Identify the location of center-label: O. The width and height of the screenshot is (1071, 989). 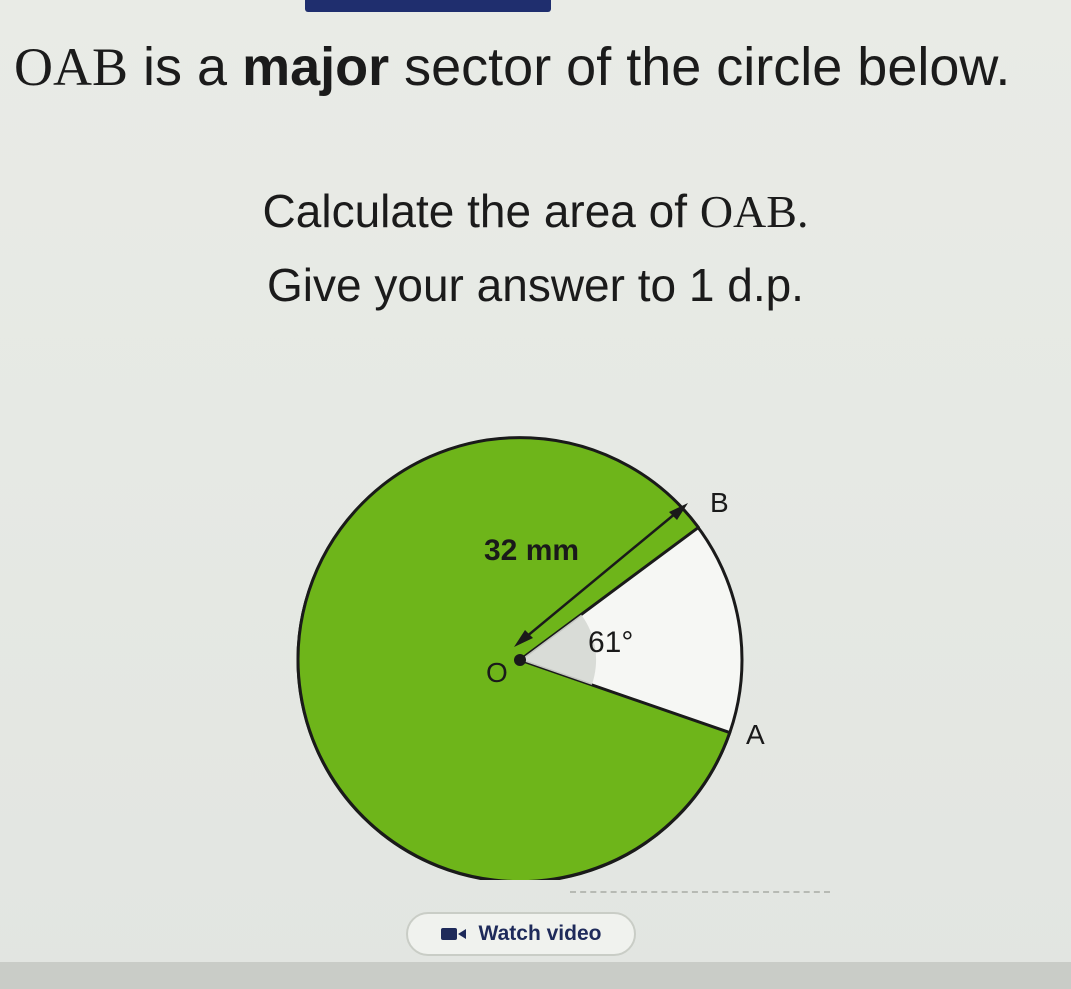
(497, 672).